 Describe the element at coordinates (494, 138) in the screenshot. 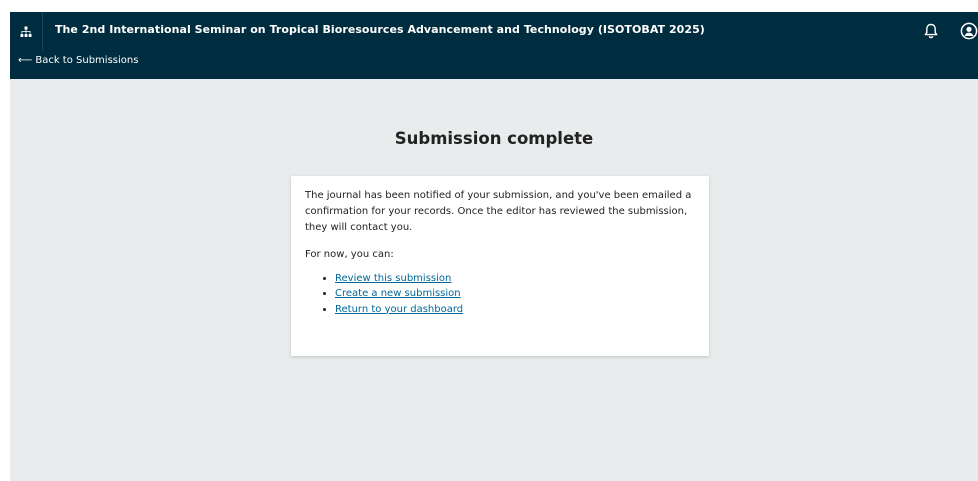

I see `page-title: Submission complete` at that location.